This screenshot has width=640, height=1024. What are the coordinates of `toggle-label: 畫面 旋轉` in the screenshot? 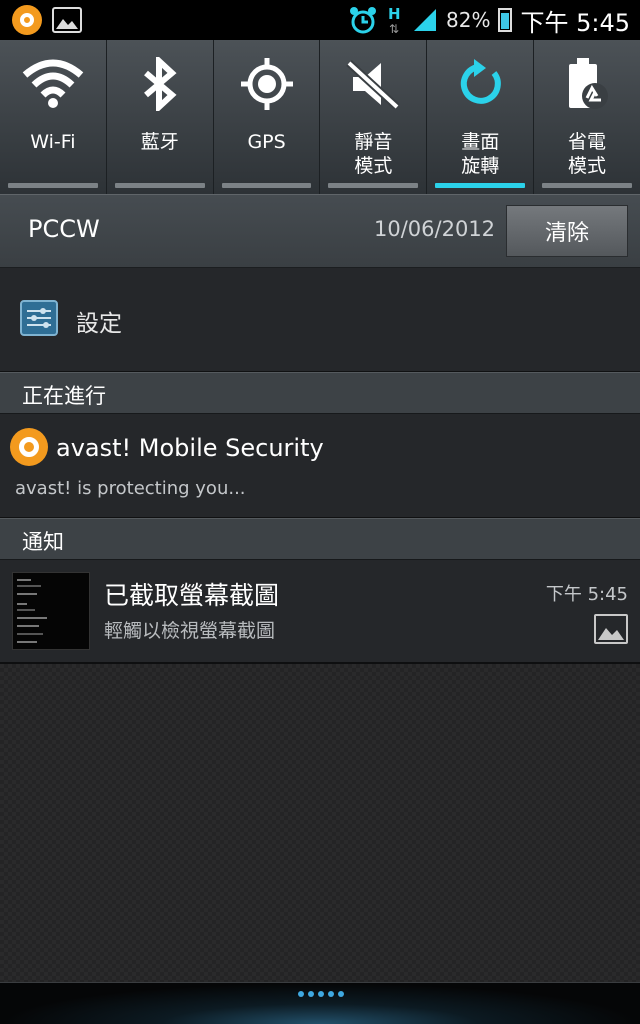 It's located at (480, 154).